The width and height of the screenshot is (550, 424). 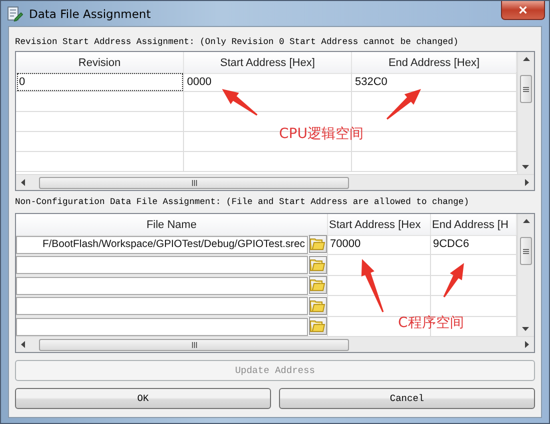 I want to click on column-header: Revision, so click(x=100, y=63).